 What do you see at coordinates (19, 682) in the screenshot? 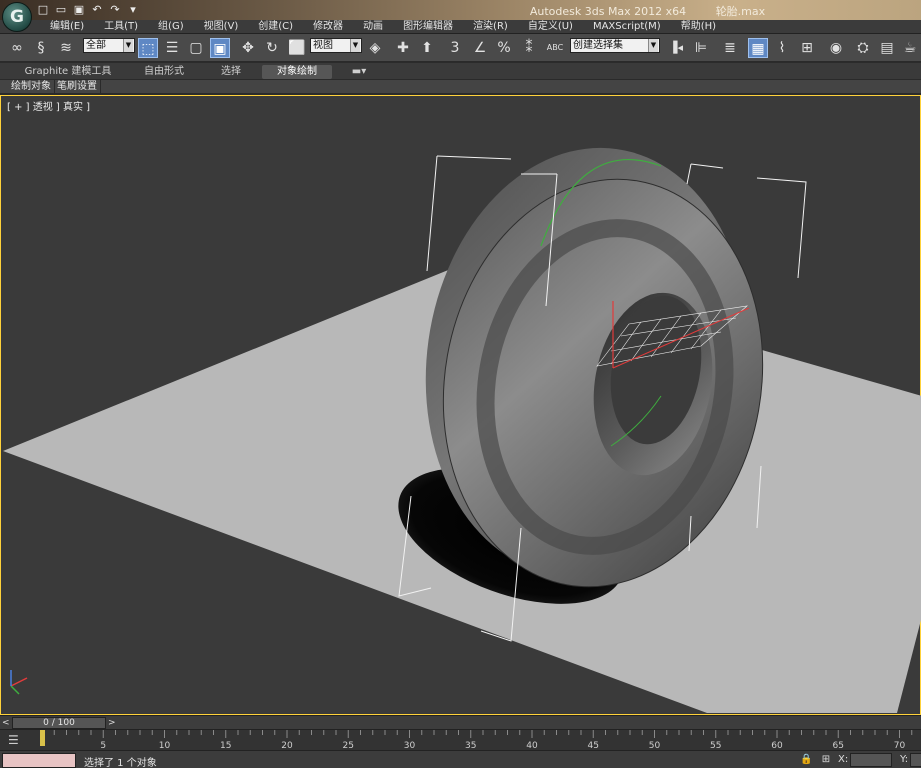
I see `axis-tripod-icon` at bounding box center [19, 682].